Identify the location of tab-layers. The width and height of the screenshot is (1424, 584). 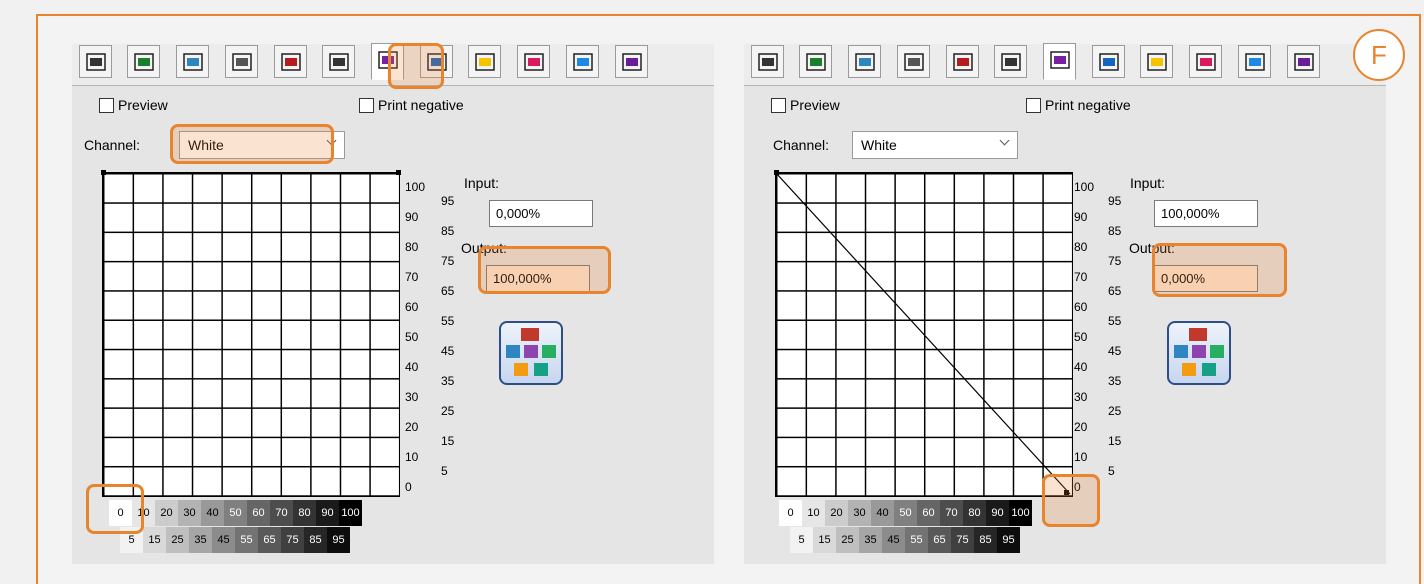
(1108, 61).